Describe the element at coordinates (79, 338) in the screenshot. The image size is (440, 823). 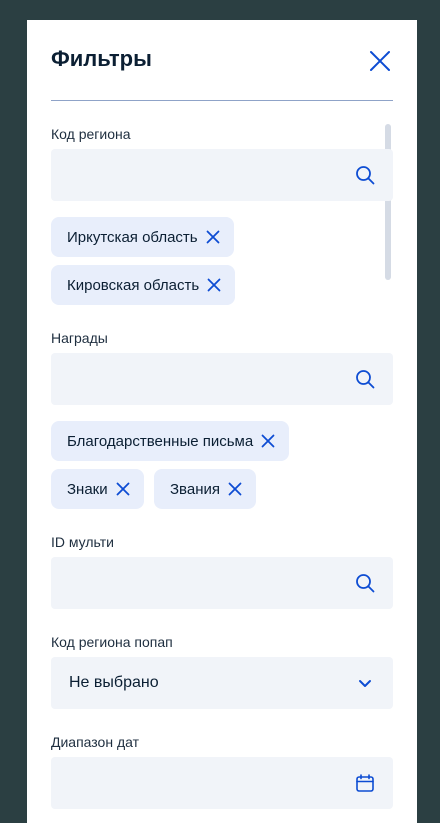
I see `awards-label: Награды` at that location.